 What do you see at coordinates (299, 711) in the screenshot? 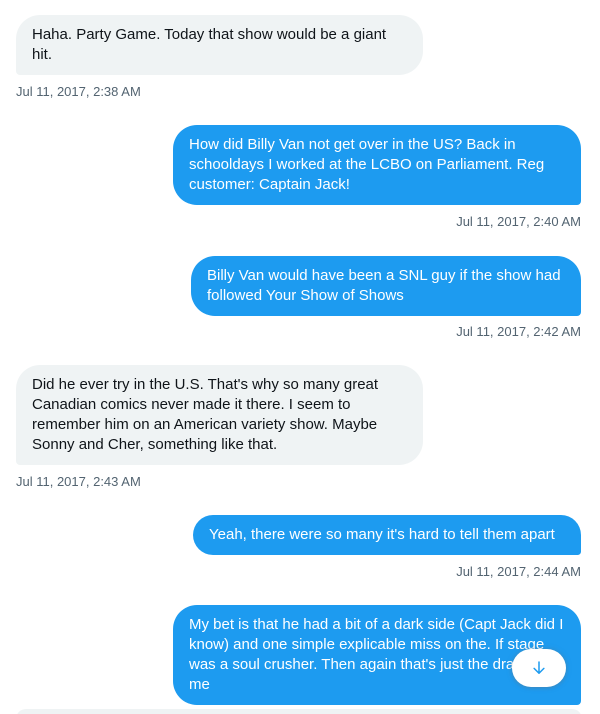
I see `message-composer` at bounding box center [299, 711].